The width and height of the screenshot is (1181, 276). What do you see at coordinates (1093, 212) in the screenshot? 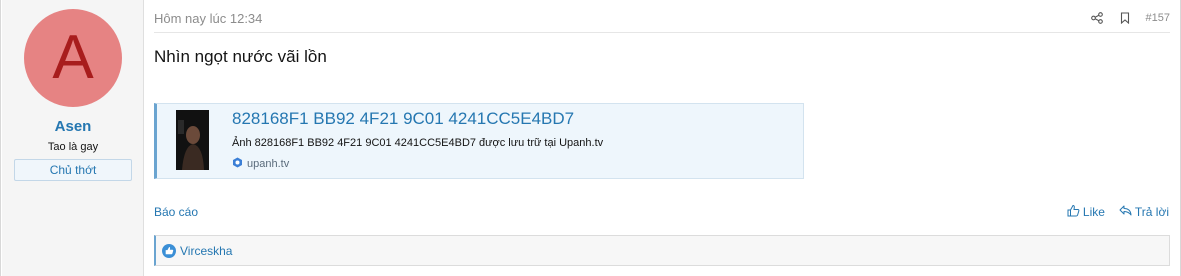
I see `like-label: Like` at bounding box center [1093, 212].